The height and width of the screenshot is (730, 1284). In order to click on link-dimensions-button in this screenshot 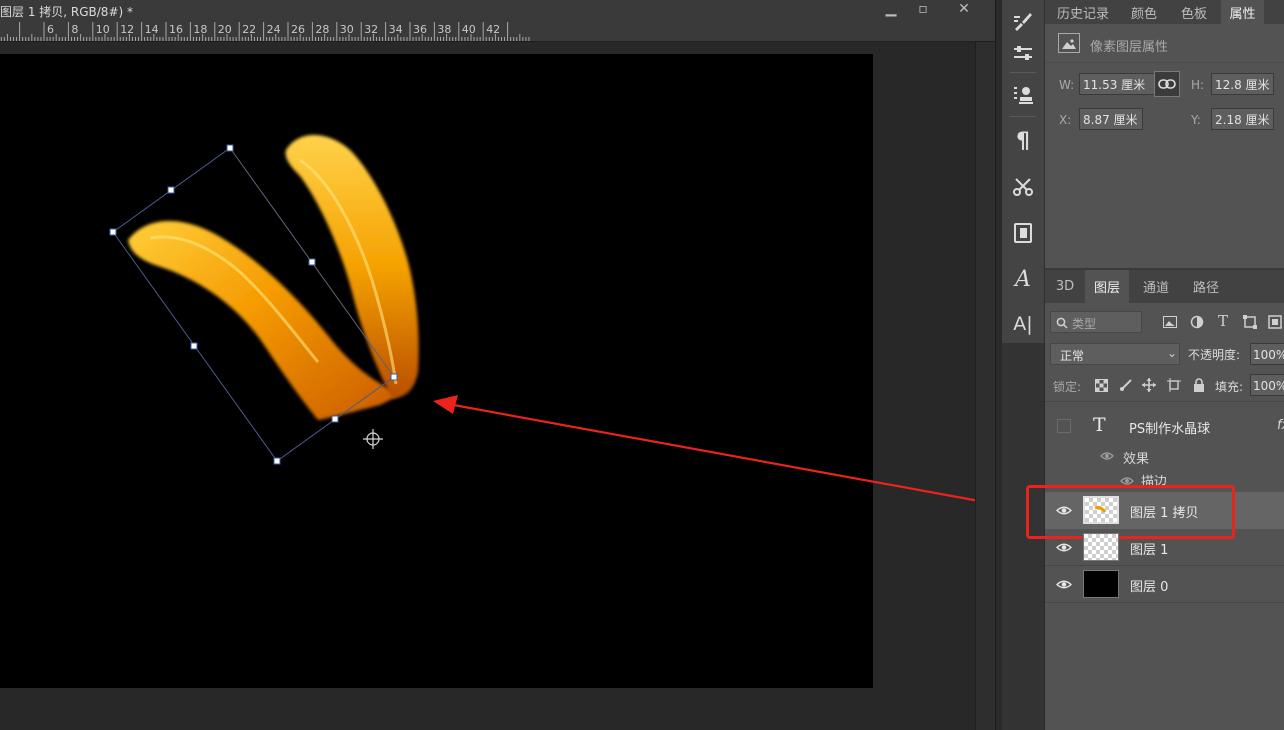, I will do `click(1167, 84)`.